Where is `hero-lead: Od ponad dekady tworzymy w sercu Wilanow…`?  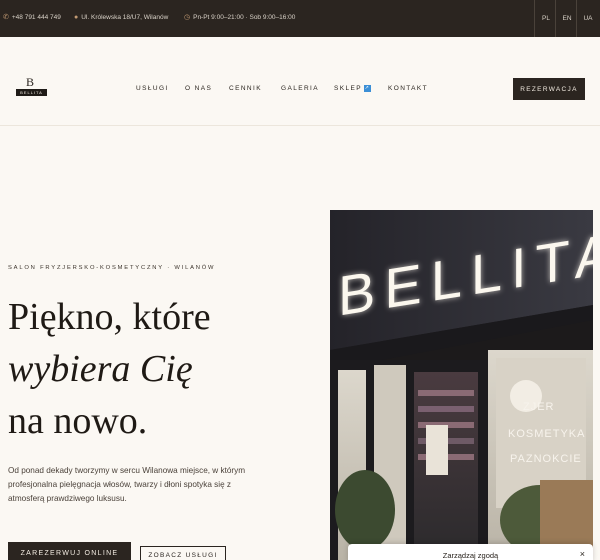
hero-lead: Od ponad dekady tworzymy w sercu Wilanow… is located at coordinates (127, 484).